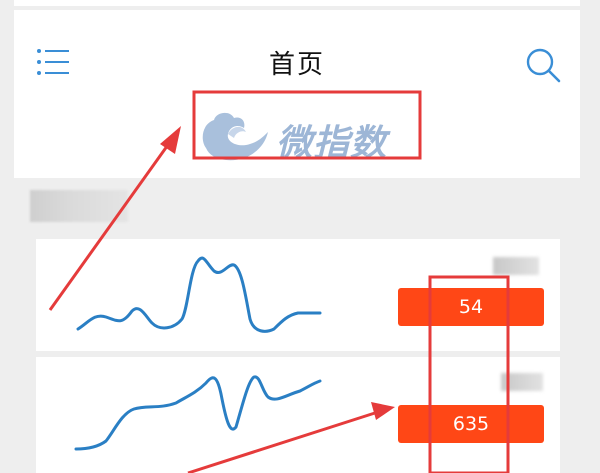 Image resolution: width=600 pixels, height=473 pixels. What do you see at coordinates (79, 206) in the screenshot?
I see `section-label-blurred` at bounding box center [79, 206].